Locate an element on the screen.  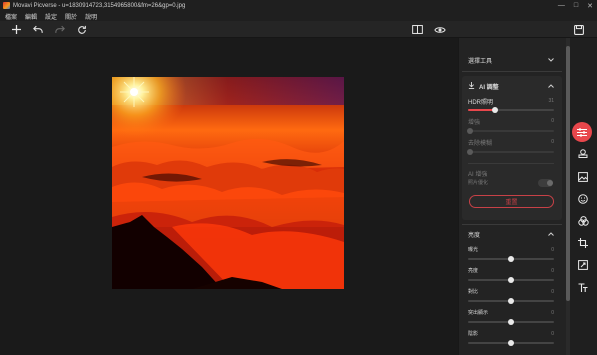
deblur-label: 去除模糊 is located at coordinates (480, 144).